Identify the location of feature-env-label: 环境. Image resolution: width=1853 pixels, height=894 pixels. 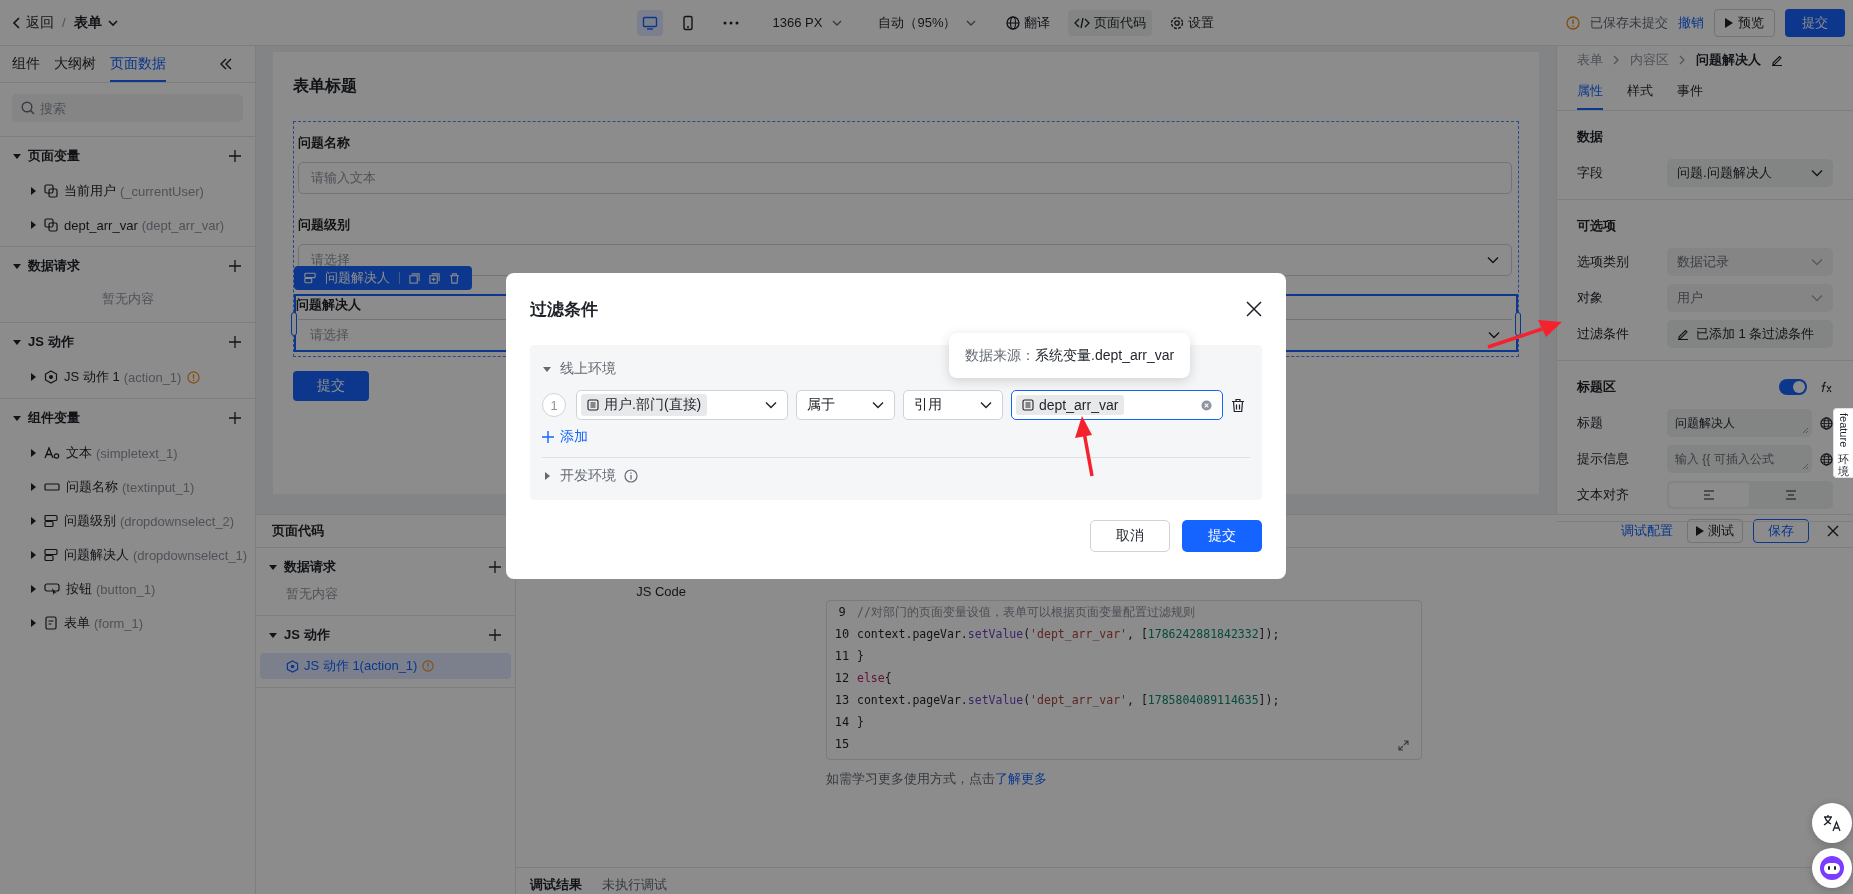
(1843, 464).